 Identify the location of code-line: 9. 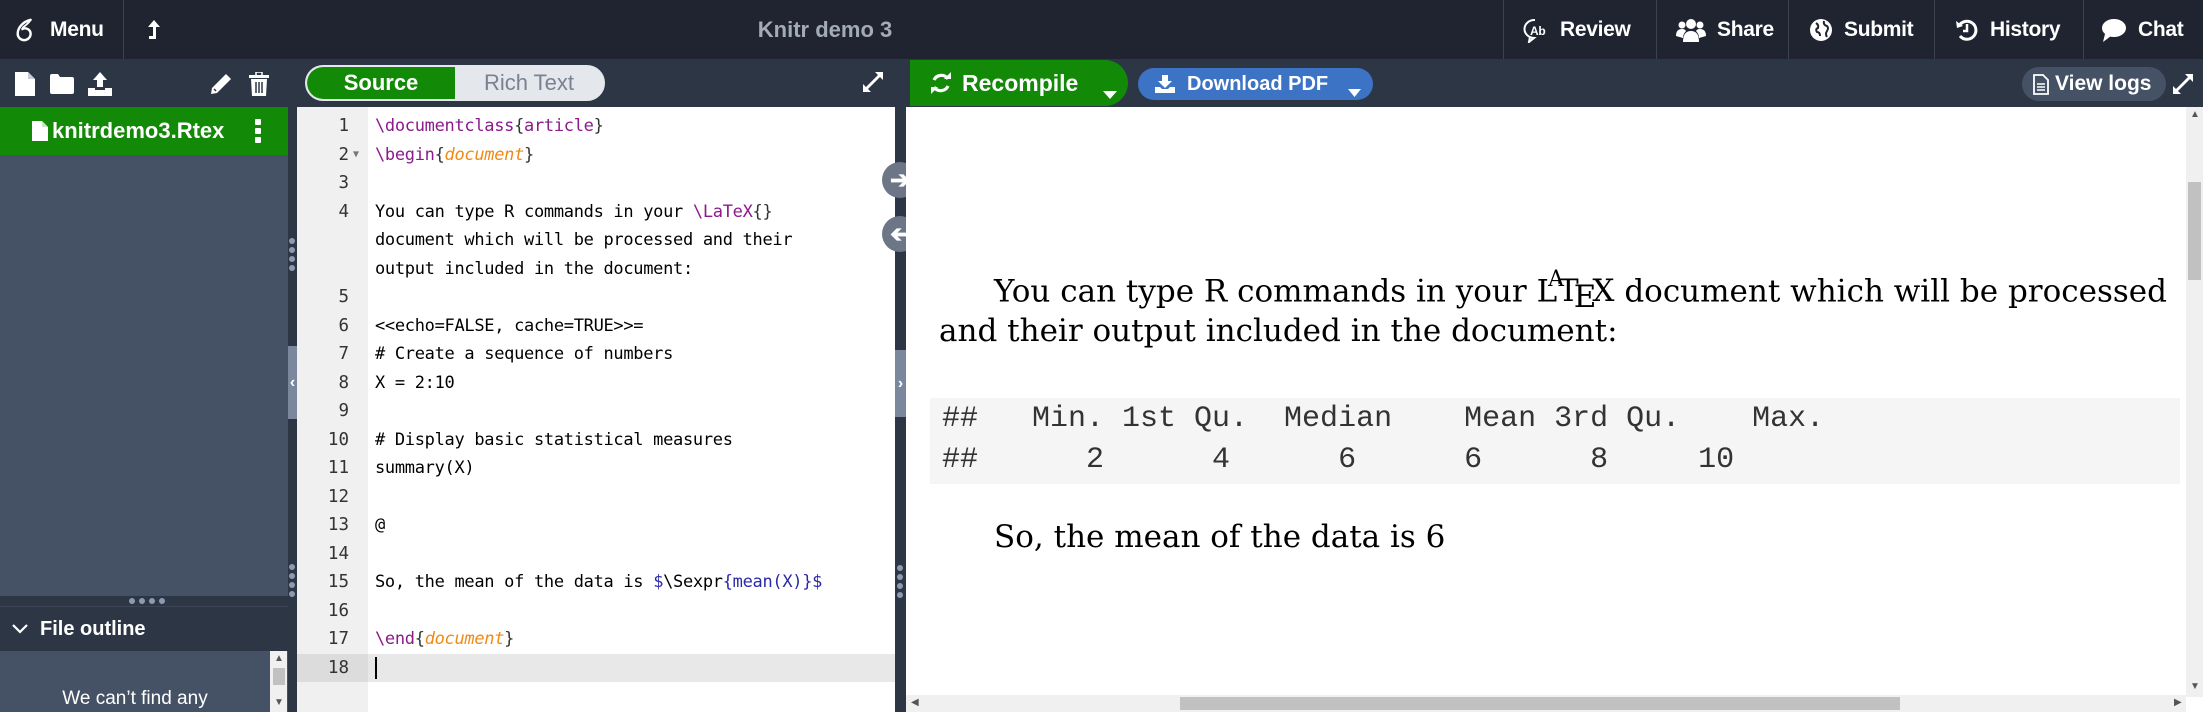
(596, 411).